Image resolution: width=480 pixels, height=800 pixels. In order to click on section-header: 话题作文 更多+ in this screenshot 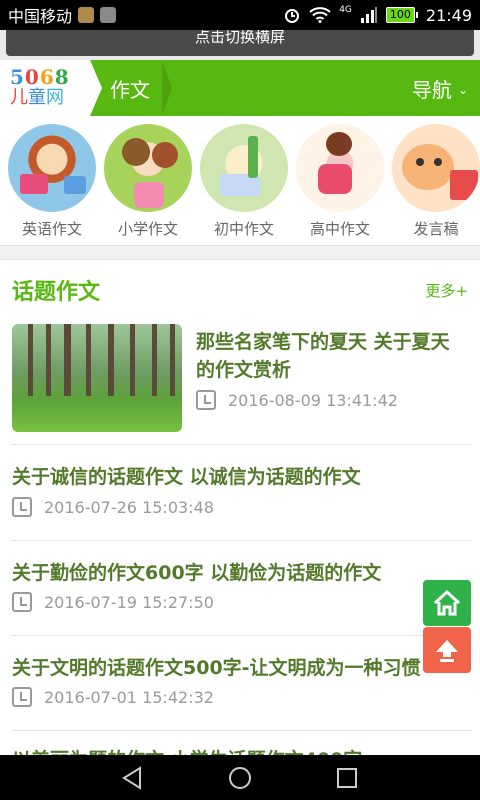, I will do `click(240, 290)`.